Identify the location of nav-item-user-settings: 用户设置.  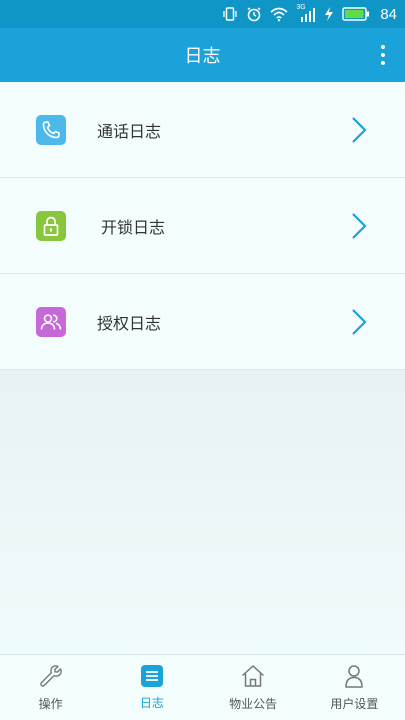
(354, 687).